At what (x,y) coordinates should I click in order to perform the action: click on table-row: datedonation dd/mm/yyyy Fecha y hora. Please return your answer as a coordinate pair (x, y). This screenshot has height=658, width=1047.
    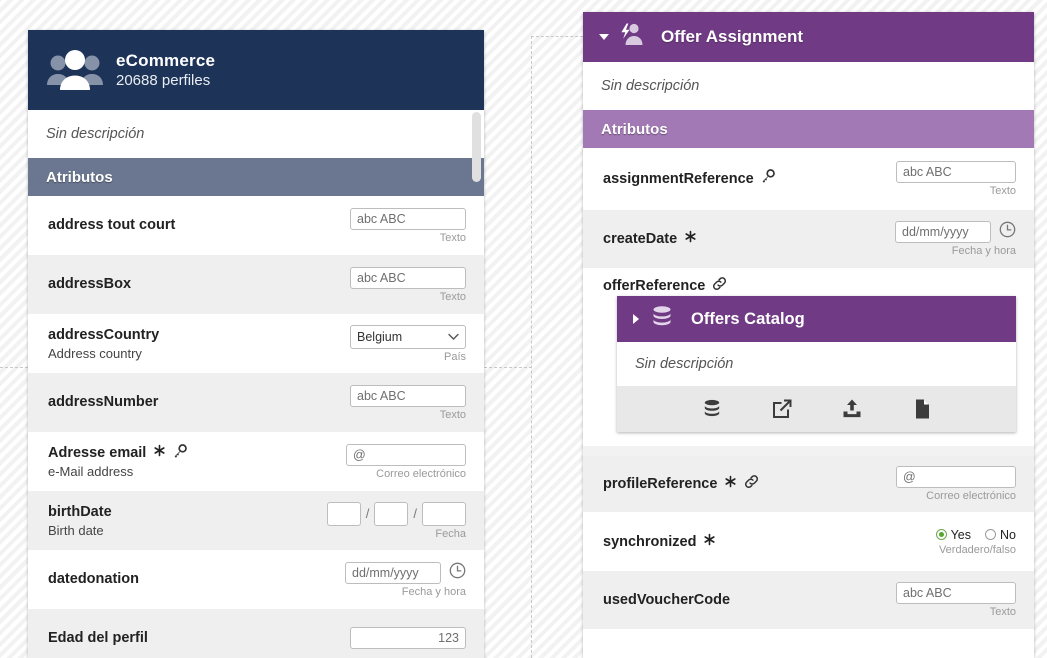
    Looking at the image, I should click on (256, 579).